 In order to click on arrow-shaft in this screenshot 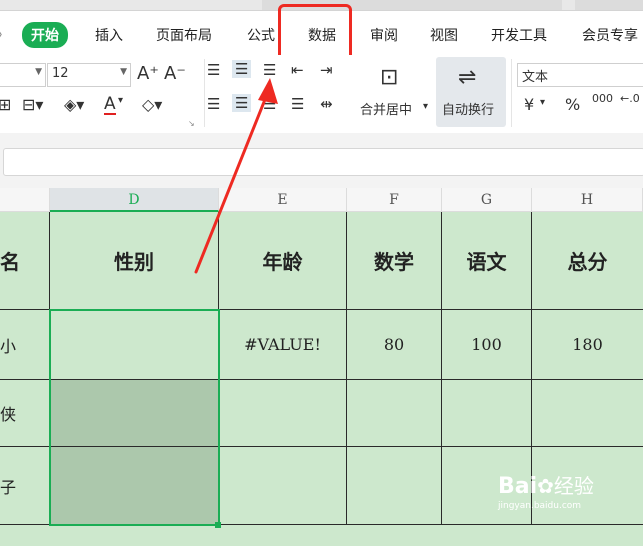, I will do `click(232, 182)`.